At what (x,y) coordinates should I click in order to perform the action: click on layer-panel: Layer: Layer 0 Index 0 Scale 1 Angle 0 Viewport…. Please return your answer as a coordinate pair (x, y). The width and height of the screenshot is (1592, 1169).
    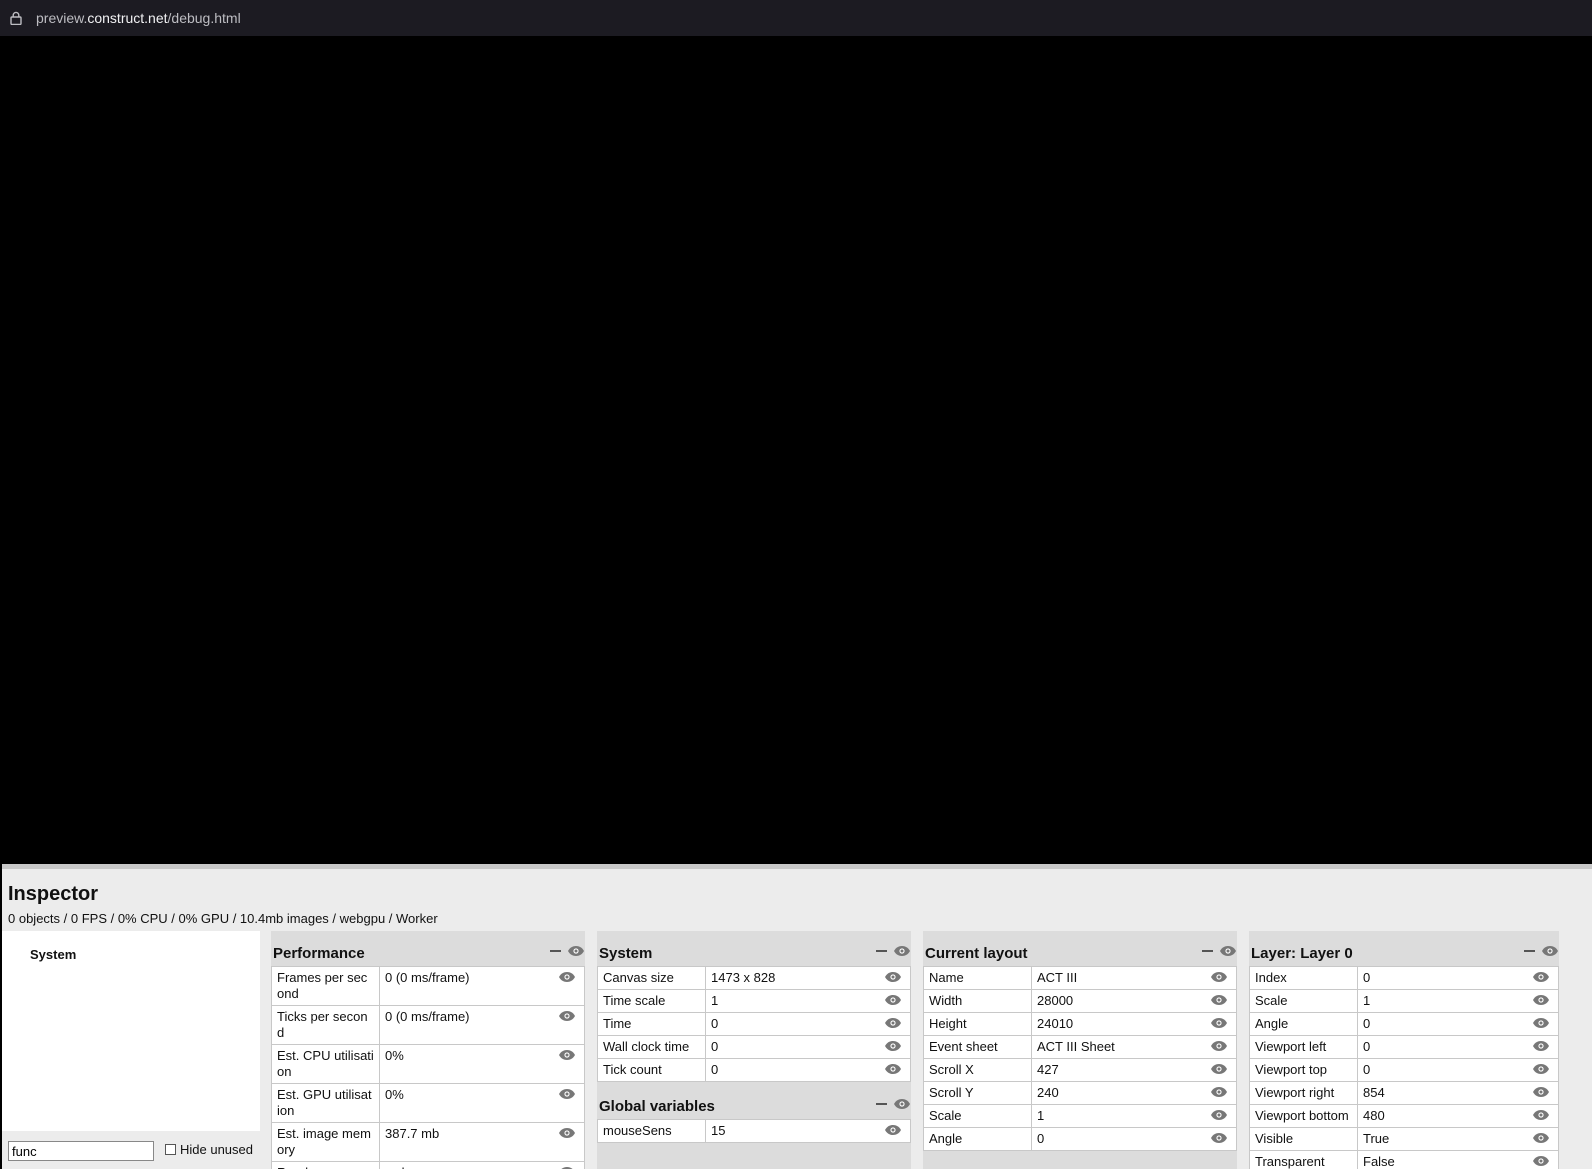
    Looking at the image, I should click on (1404, 1050).